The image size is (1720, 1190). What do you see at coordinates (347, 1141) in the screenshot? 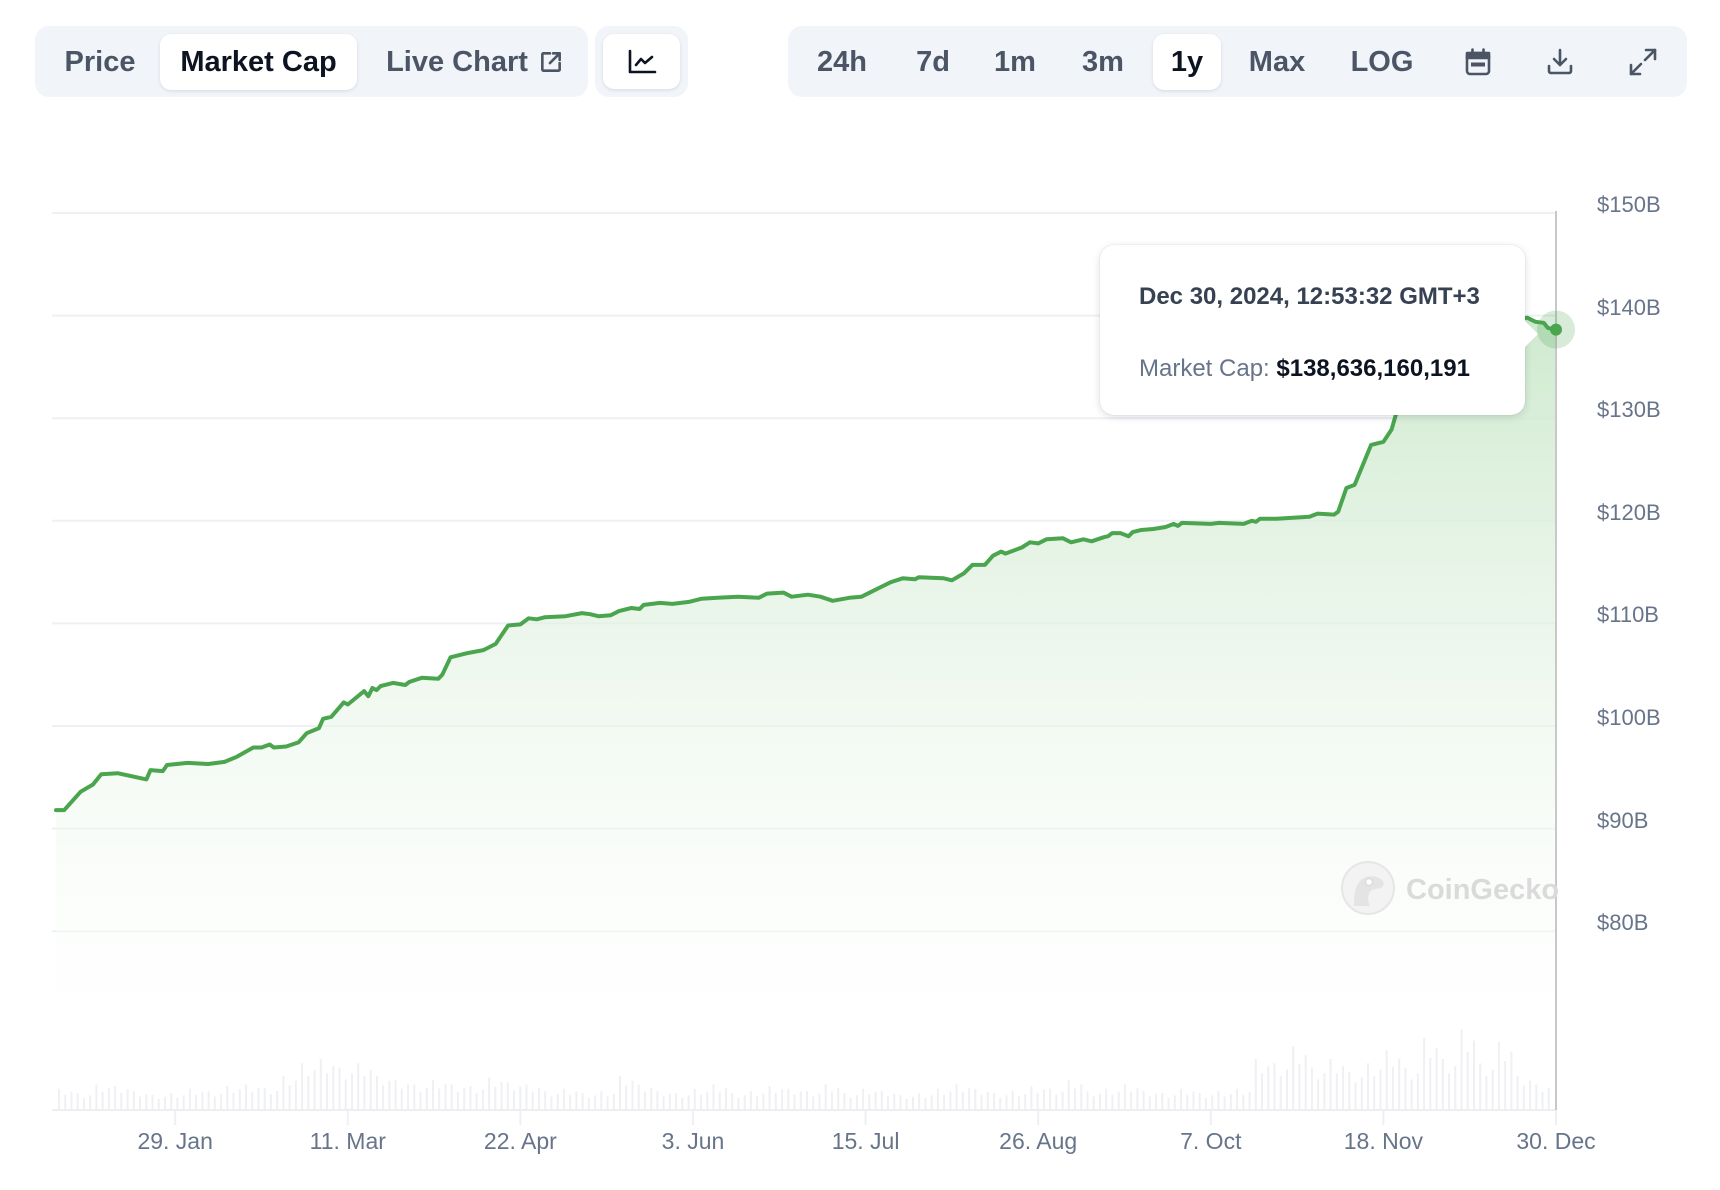
I see `x-axis-label: 11. Mar` at bounding box center [347, 1141].